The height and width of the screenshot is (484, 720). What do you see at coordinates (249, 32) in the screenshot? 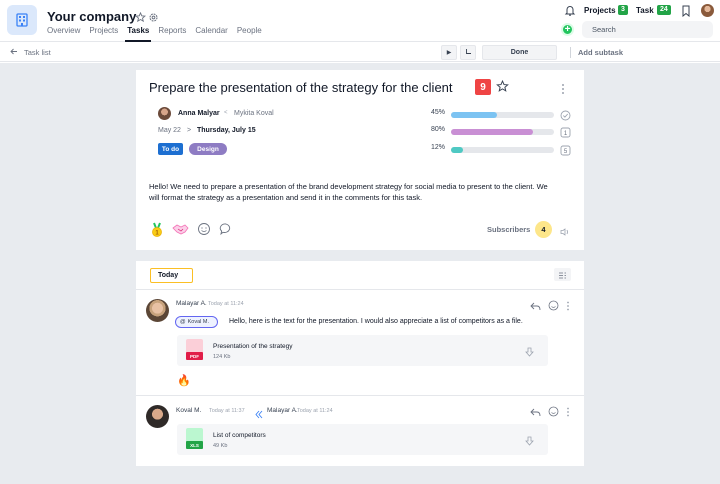
I see `nav-people: People` at bounding box center [249, 32].